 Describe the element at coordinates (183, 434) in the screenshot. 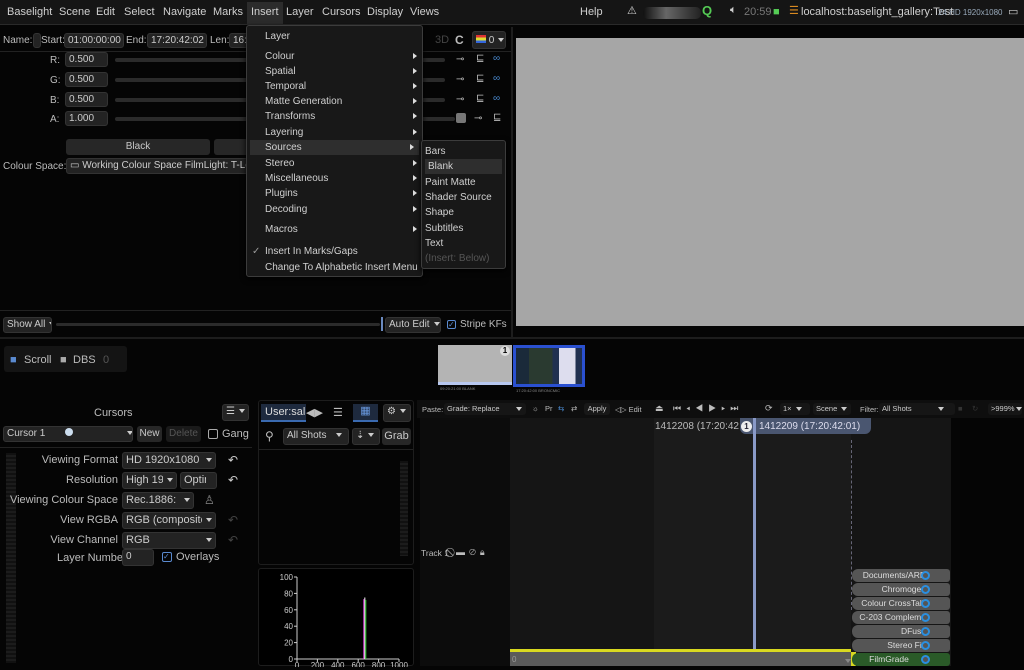

I see `delete-cursor-button: Delete` at that location.